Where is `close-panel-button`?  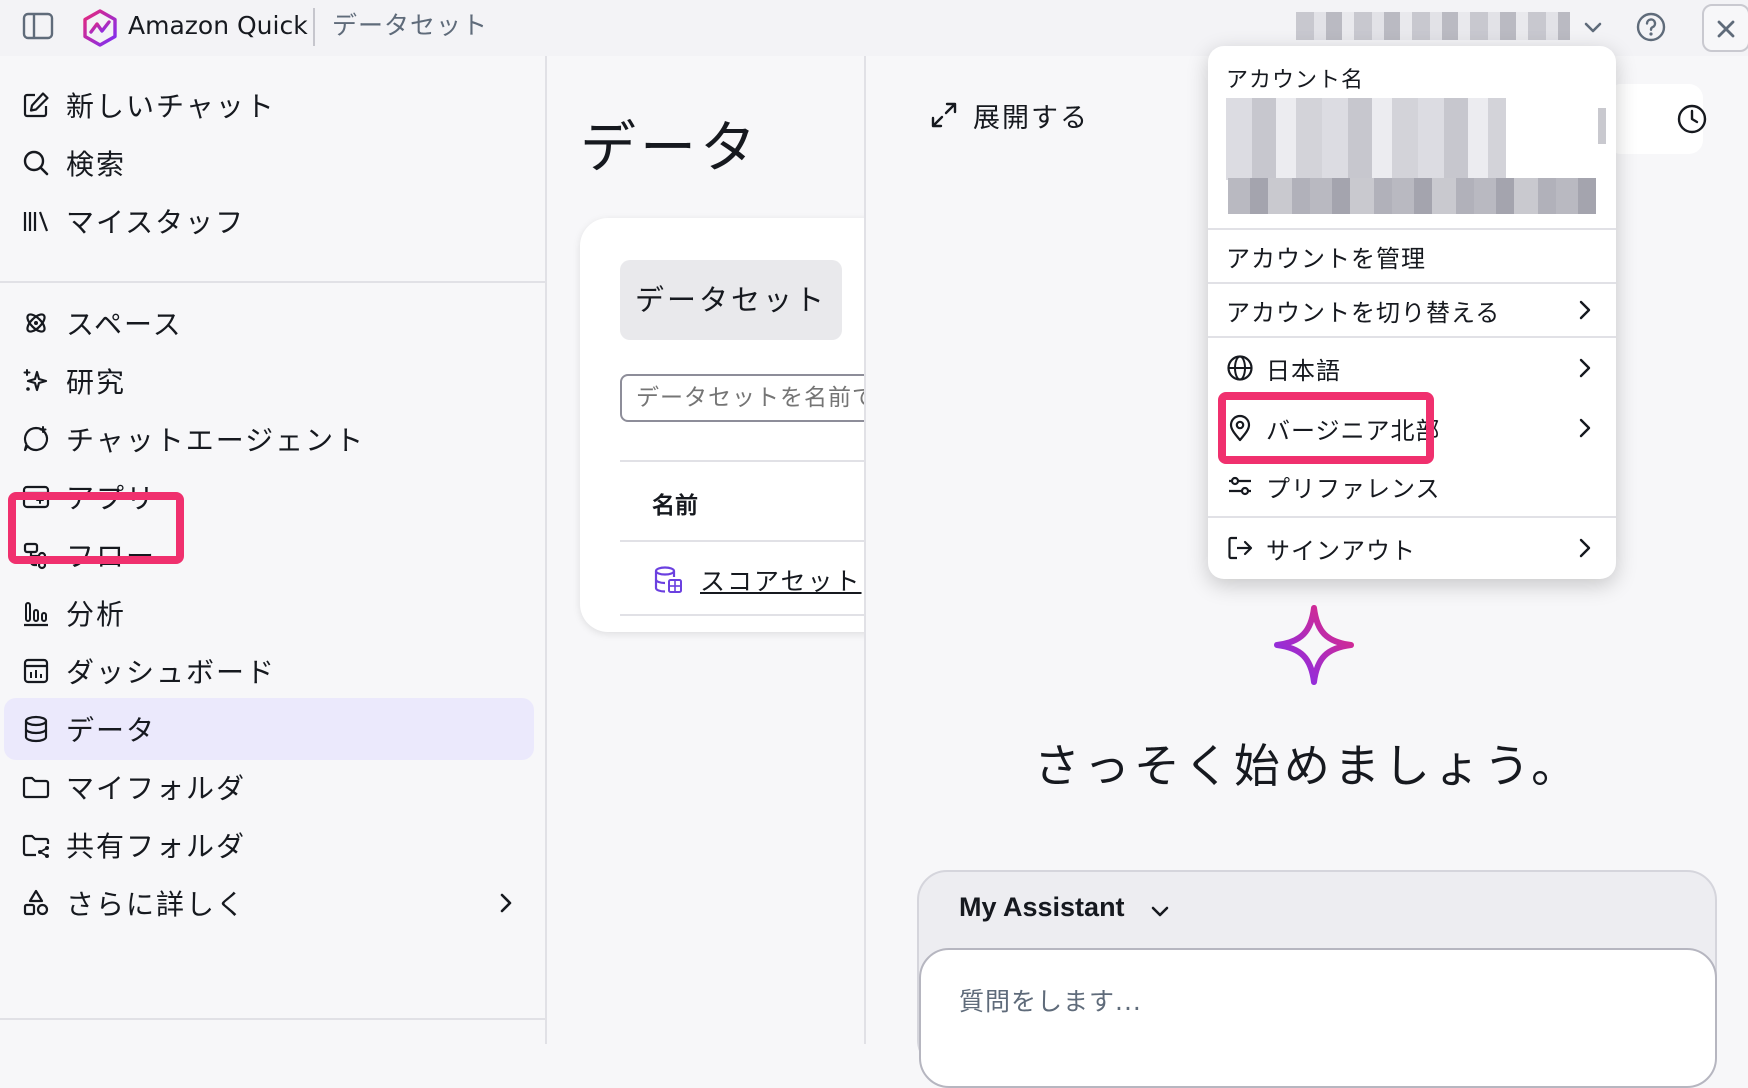
close-panel-button is located at coordinates (1725, 28).